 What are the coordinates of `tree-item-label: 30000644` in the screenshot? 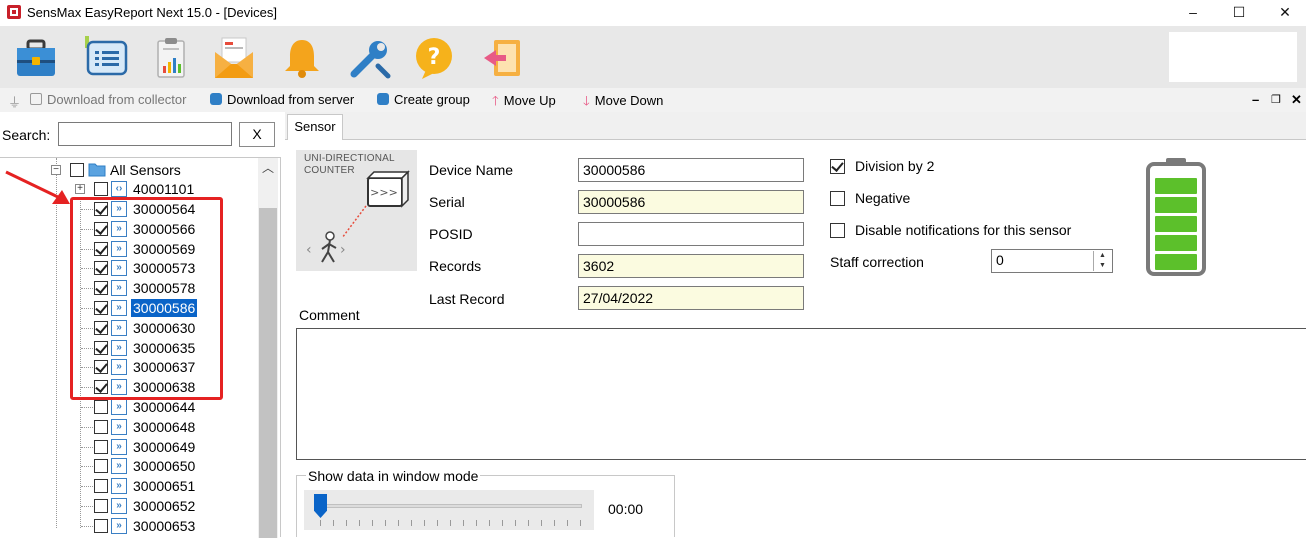 It's located at (164, 407).